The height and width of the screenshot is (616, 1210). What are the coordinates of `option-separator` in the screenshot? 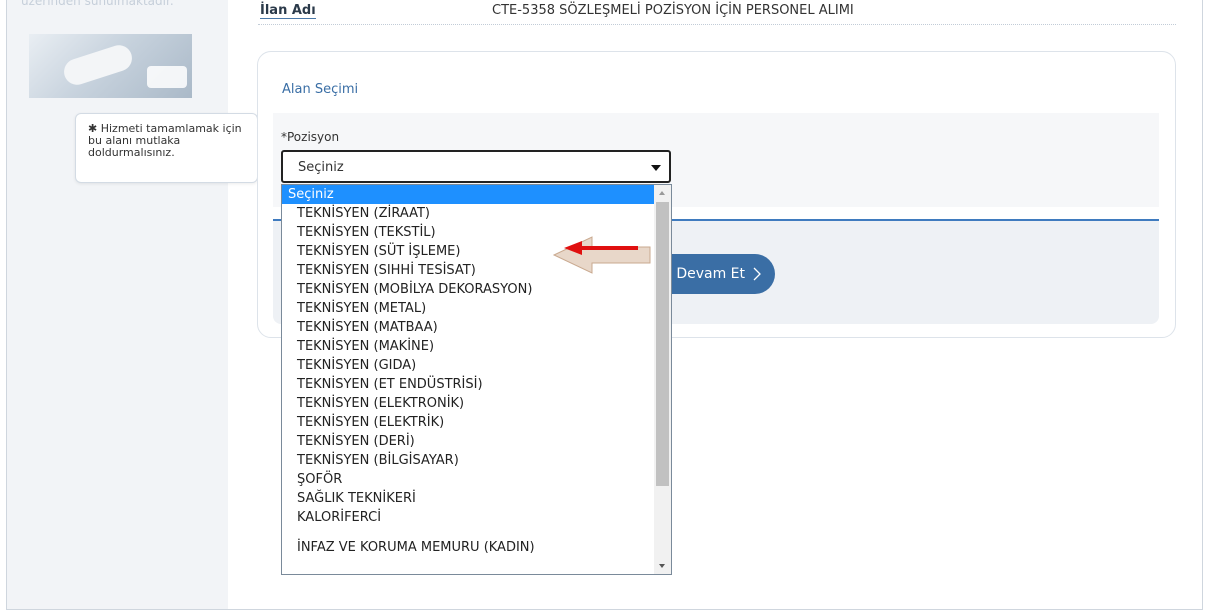 It's located at (468, 532).